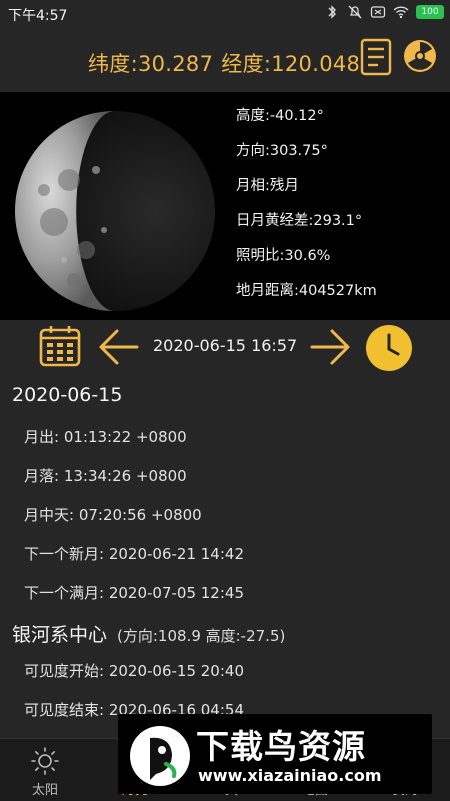 The image size is (450, 801). What do you see at coordinates (45, 761) in the screenshot?
I see `sun-icon` at bounding box center [45, 761].